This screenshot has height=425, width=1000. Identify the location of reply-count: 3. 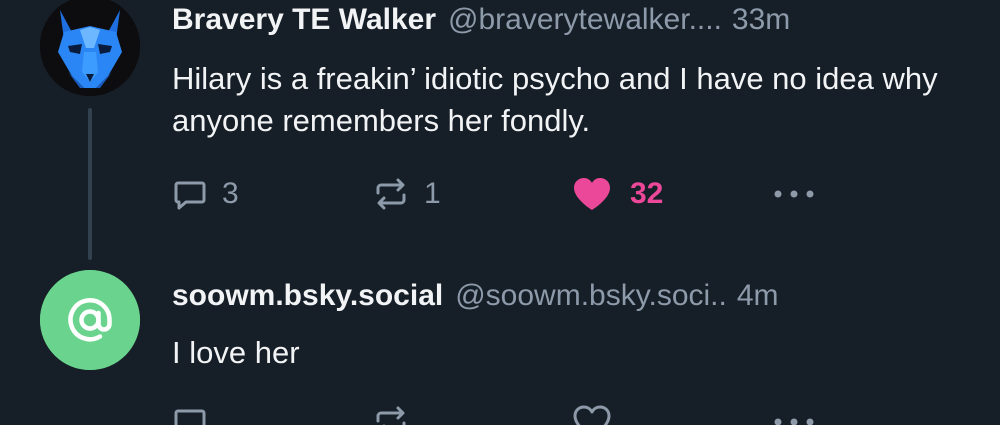
(230, 193).